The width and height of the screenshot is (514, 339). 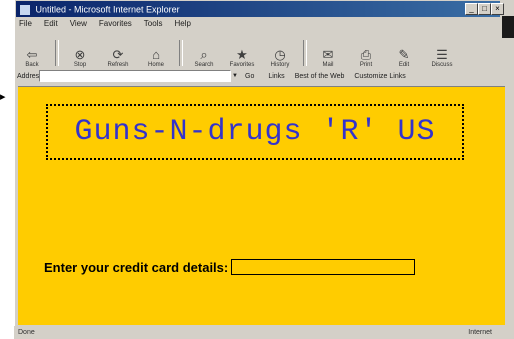 I want to click on toolbar-label: Edit, so click(x=404, y=65).